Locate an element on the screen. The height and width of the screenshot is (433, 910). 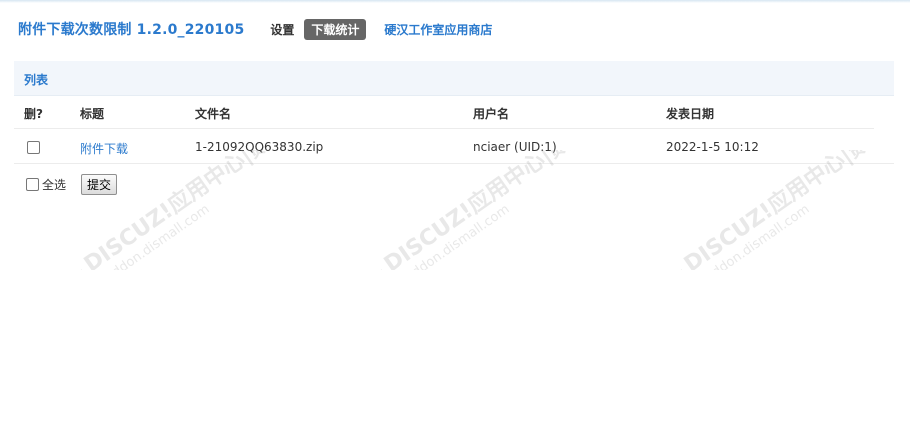
submit-button: 提交 is located at coordinates (99, 184).